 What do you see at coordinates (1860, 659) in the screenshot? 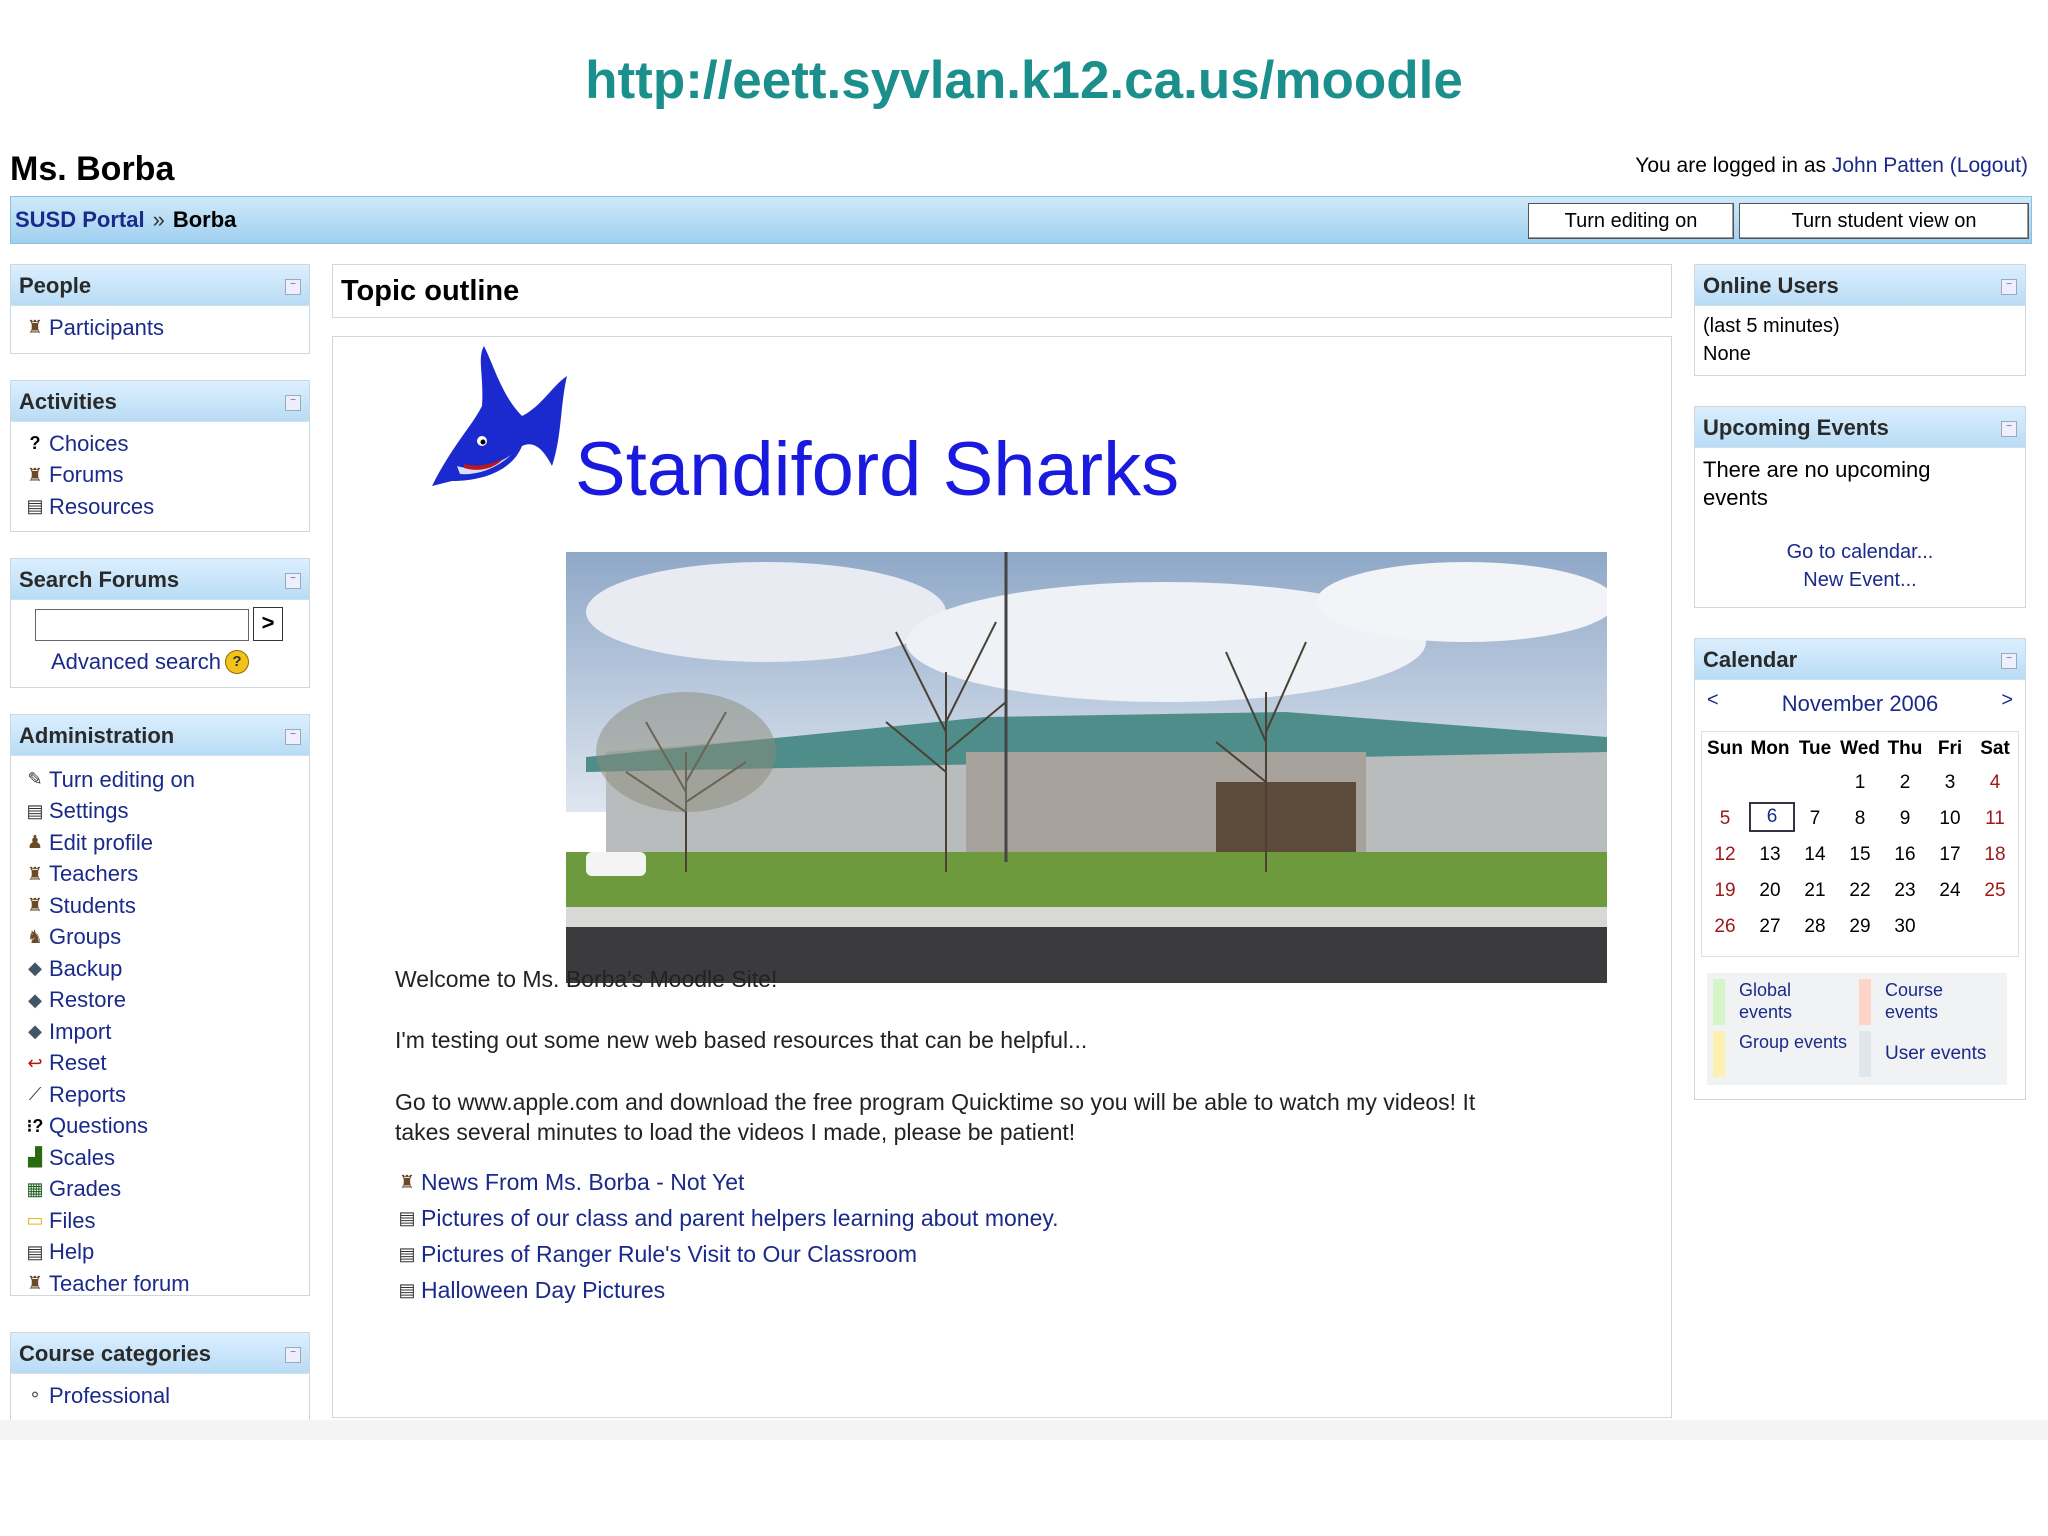
I see `block-header: Calendar −` at bounding box center [1860, 659].